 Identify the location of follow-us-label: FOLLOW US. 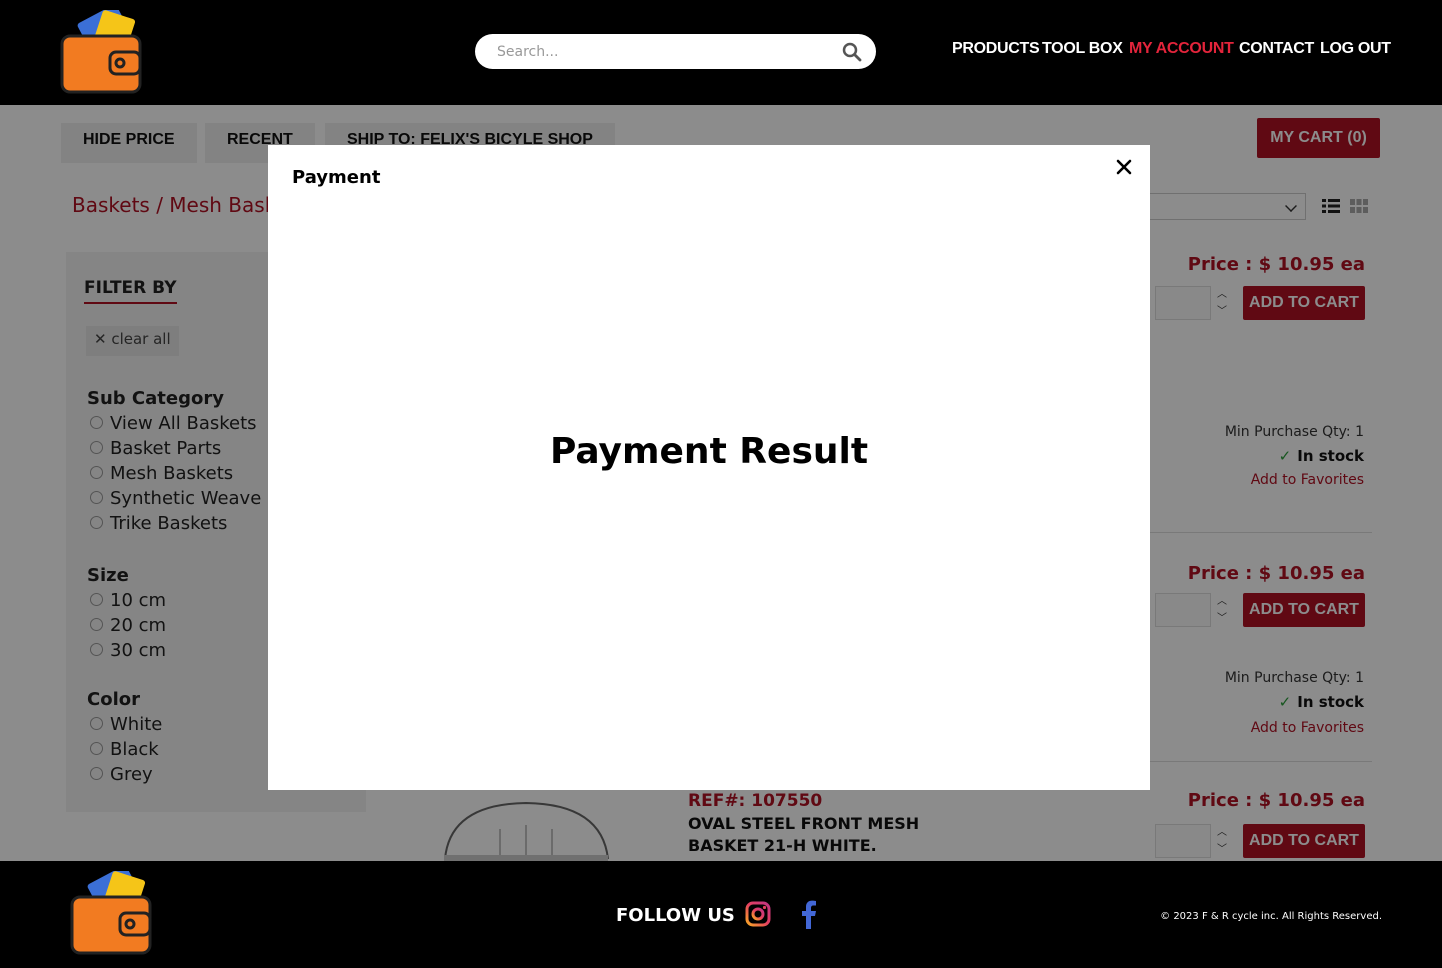
(675, 915).